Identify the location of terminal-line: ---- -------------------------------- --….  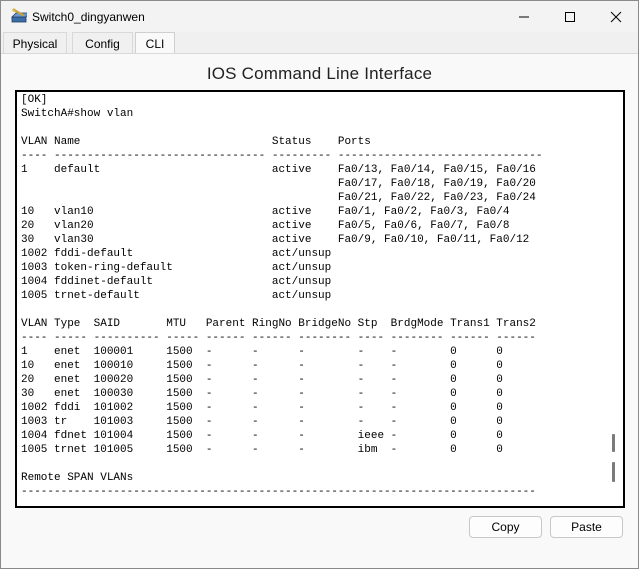
(282, 156).